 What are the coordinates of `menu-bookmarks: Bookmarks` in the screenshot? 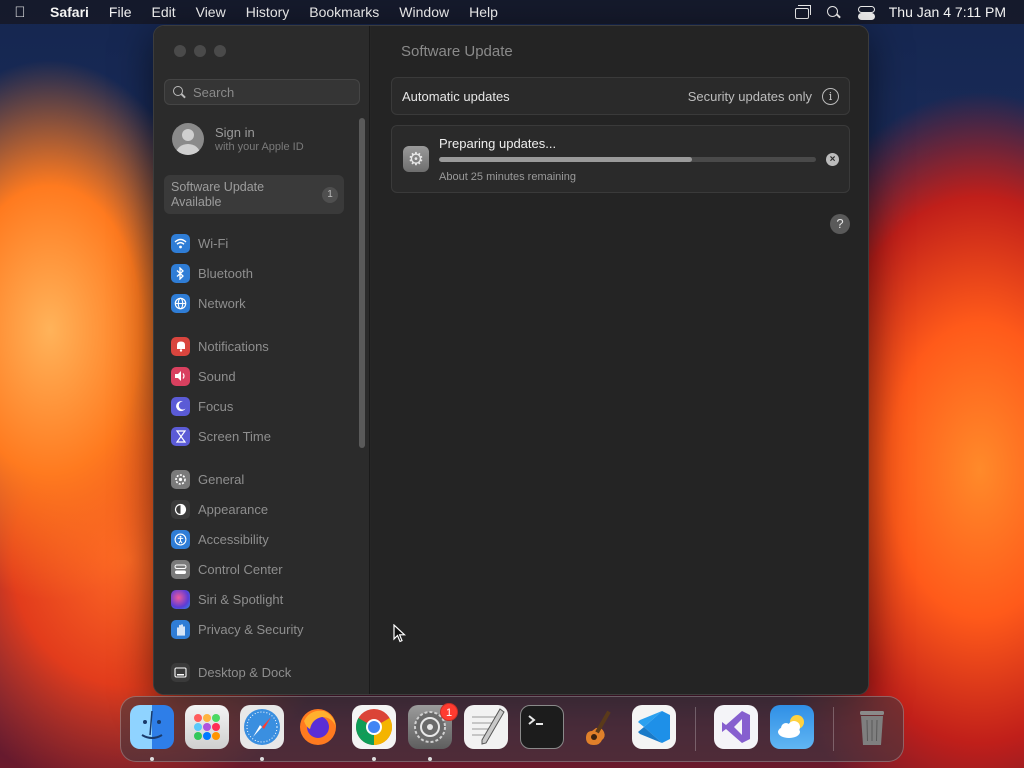 It's located at (344, 12).